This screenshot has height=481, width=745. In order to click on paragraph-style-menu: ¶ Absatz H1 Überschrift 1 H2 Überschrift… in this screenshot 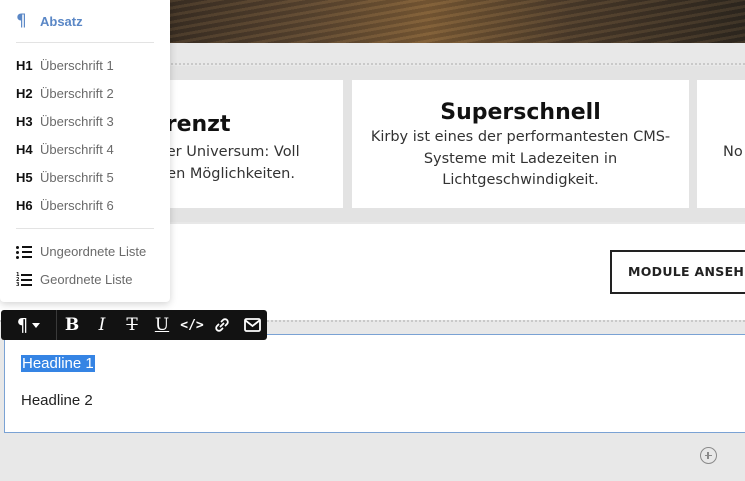, I will do `click(85, 151)`.